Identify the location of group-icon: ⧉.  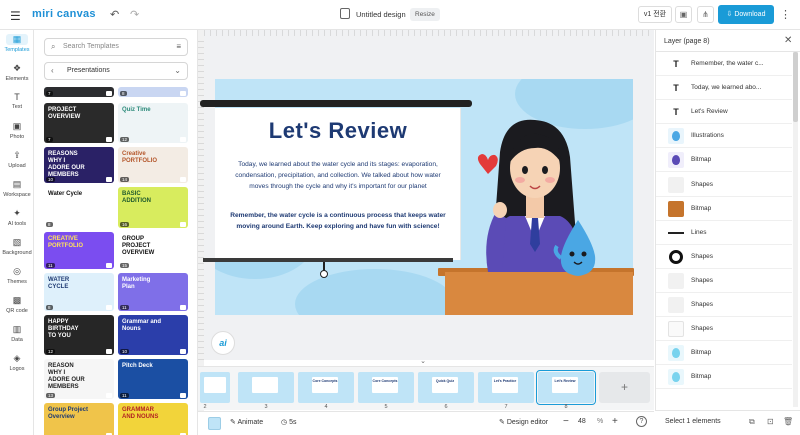
(752, 422).